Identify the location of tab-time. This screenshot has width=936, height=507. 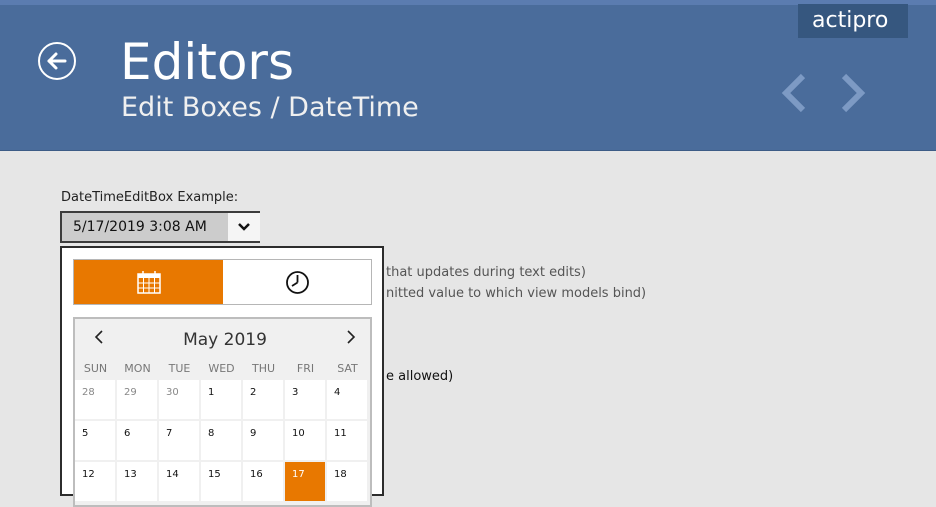
(297, 282).